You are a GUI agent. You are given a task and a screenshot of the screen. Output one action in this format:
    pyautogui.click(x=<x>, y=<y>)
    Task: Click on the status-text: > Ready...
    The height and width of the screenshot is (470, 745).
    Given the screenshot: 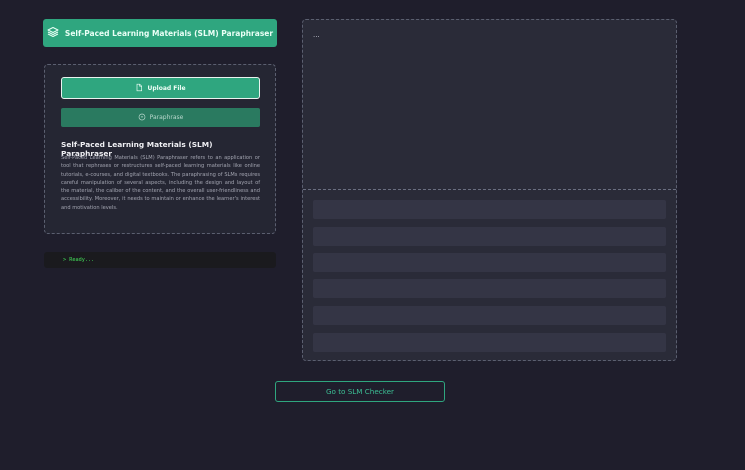 What is the action you would take?
    pyautogui.click(x=79, y=260)
    